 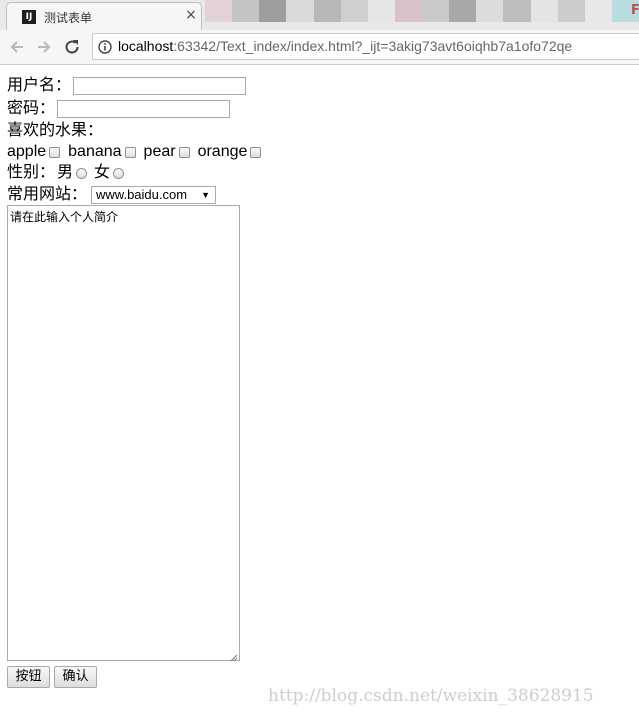 What do you see at coordinates (47, 194) in the screenshot?
I see `website-label: 常用网站：` at bounding box center [47, 194].